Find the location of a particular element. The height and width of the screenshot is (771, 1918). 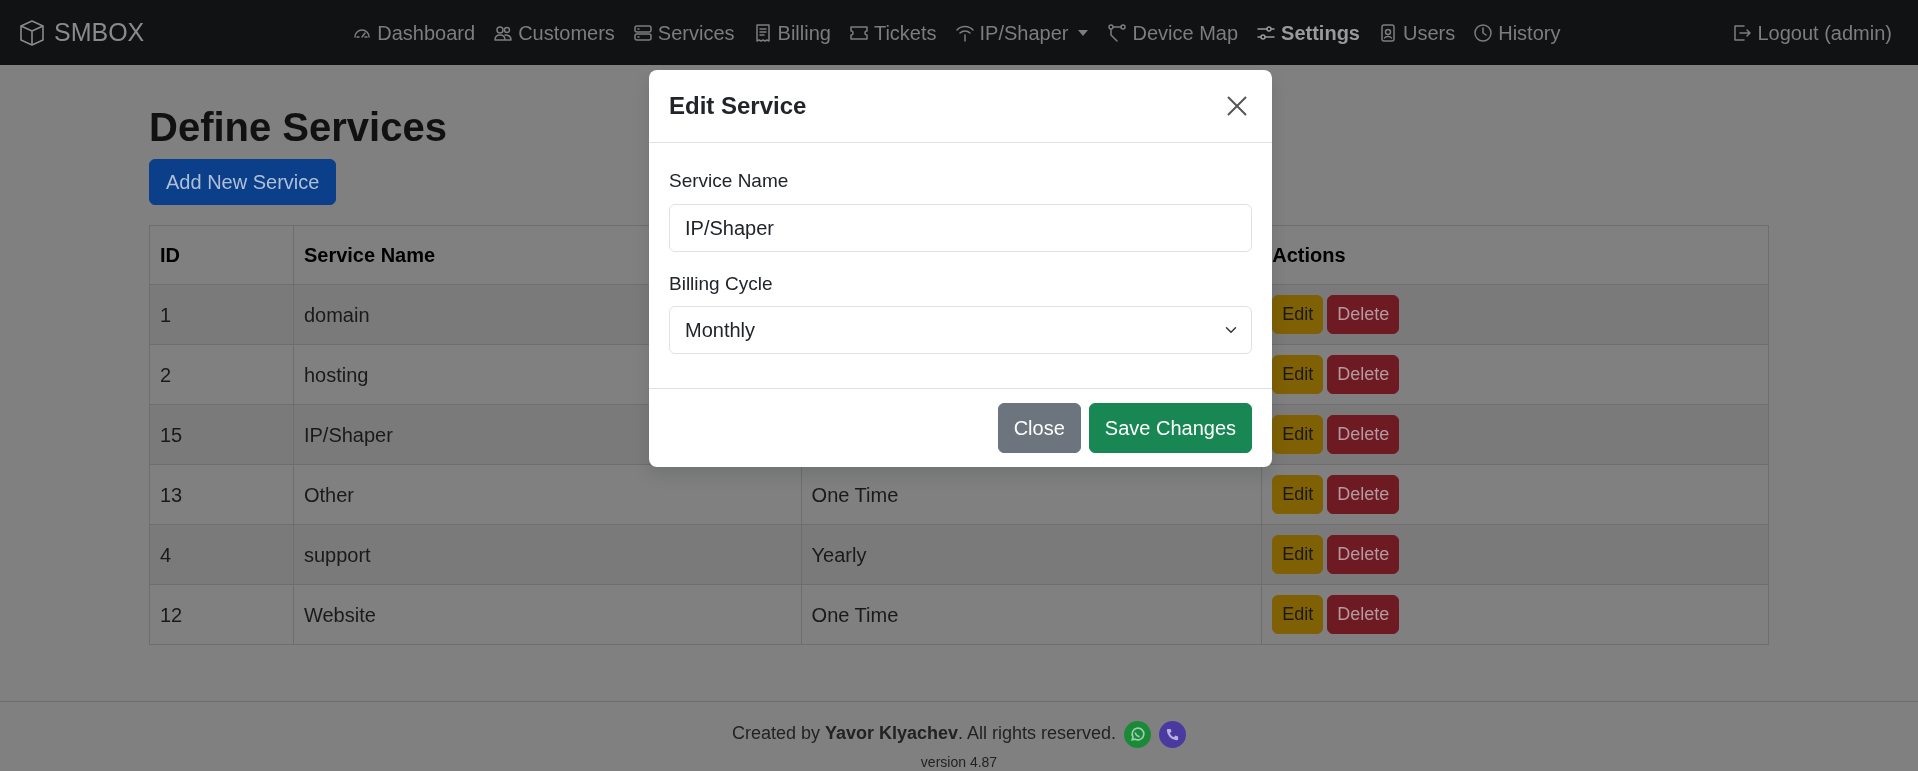

add-service-button: Add New Service is located at coordinates (243, 182).